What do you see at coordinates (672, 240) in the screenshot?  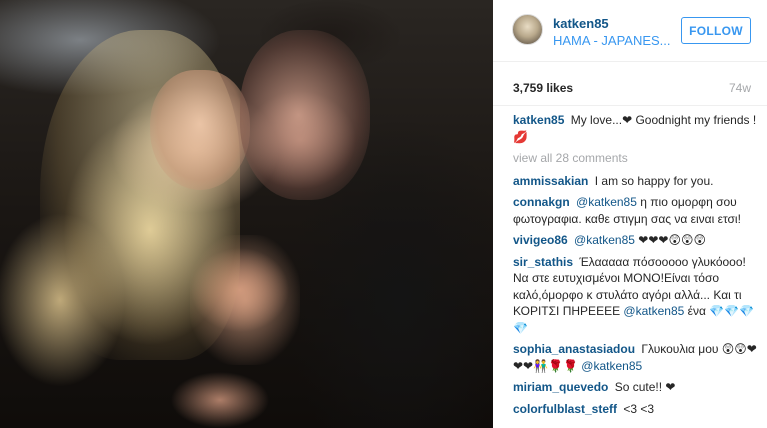 I see `comment-text: ❤❤❤😲😲😲` at bounding box center [672, 240].